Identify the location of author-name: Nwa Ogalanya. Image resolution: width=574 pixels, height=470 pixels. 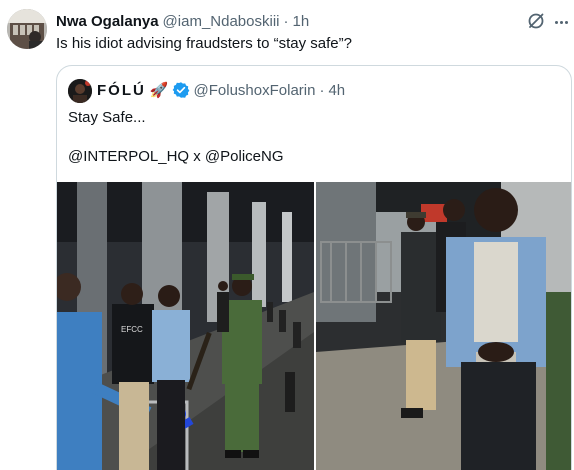
(107, 21).